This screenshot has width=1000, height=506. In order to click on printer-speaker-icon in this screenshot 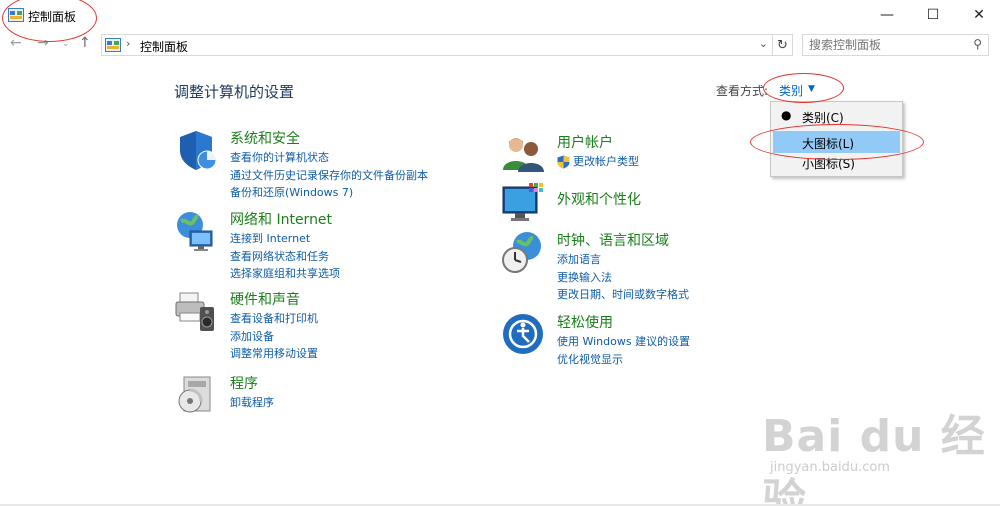, I will do `click(194, 311)`.